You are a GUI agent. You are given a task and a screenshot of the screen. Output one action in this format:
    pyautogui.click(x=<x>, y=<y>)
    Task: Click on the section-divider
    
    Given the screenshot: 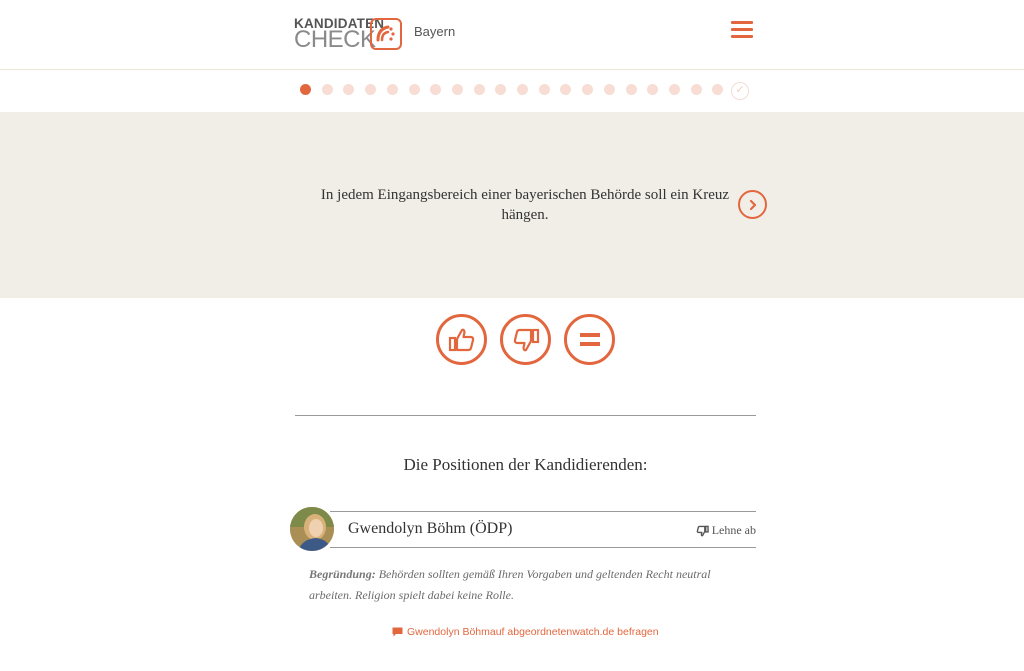 What is the action you would take?
    pyautogui.click(x=525, y=415)
    